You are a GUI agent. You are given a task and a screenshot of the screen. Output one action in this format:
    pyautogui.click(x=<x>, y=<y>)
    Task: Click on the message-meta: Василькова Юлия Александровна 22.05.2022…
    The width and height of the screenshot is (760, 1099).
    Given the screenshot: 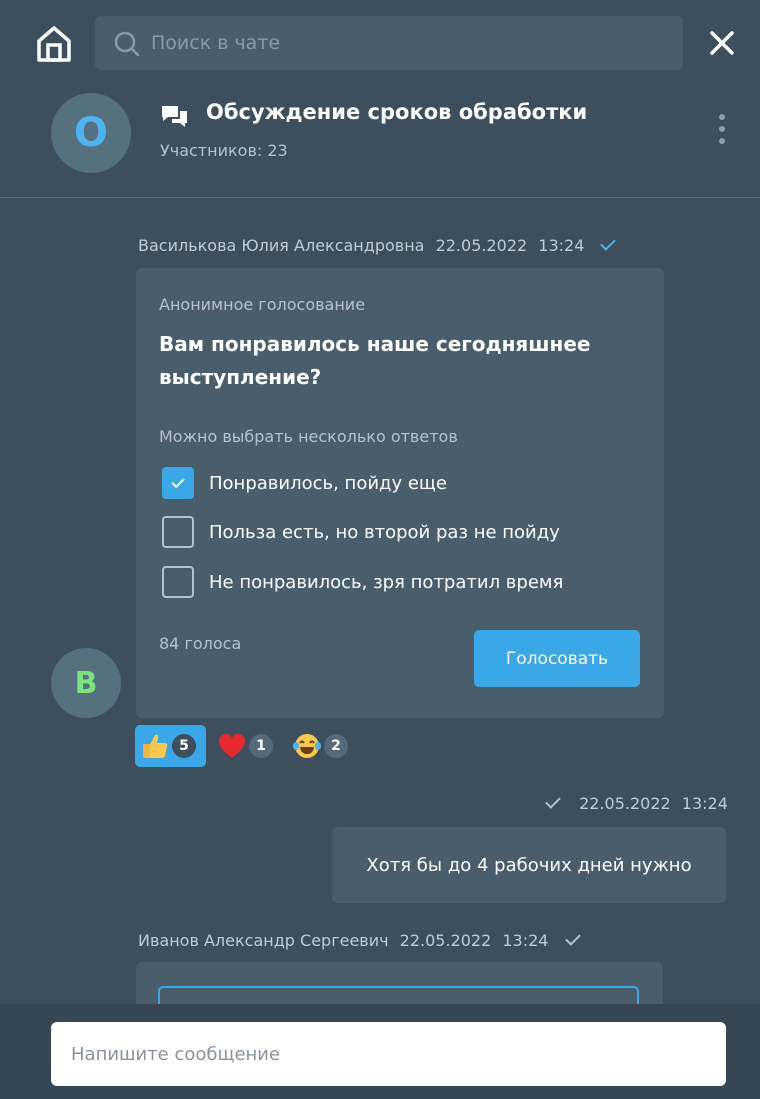 What is the action you would take?
    pyautogui.click(x=377, y=245)
    